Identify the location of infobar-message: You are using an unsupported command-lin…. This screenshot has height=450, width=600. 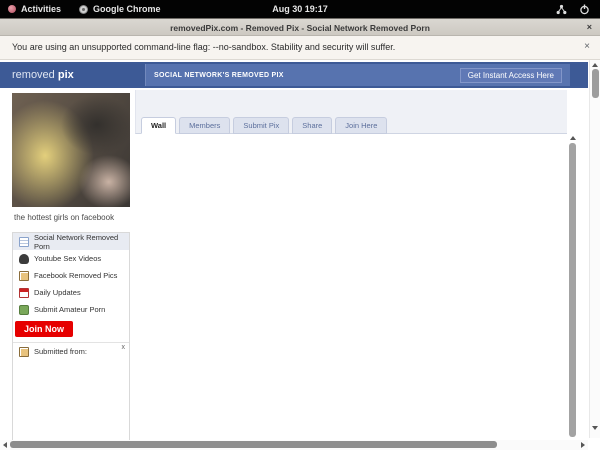
(204, 47).